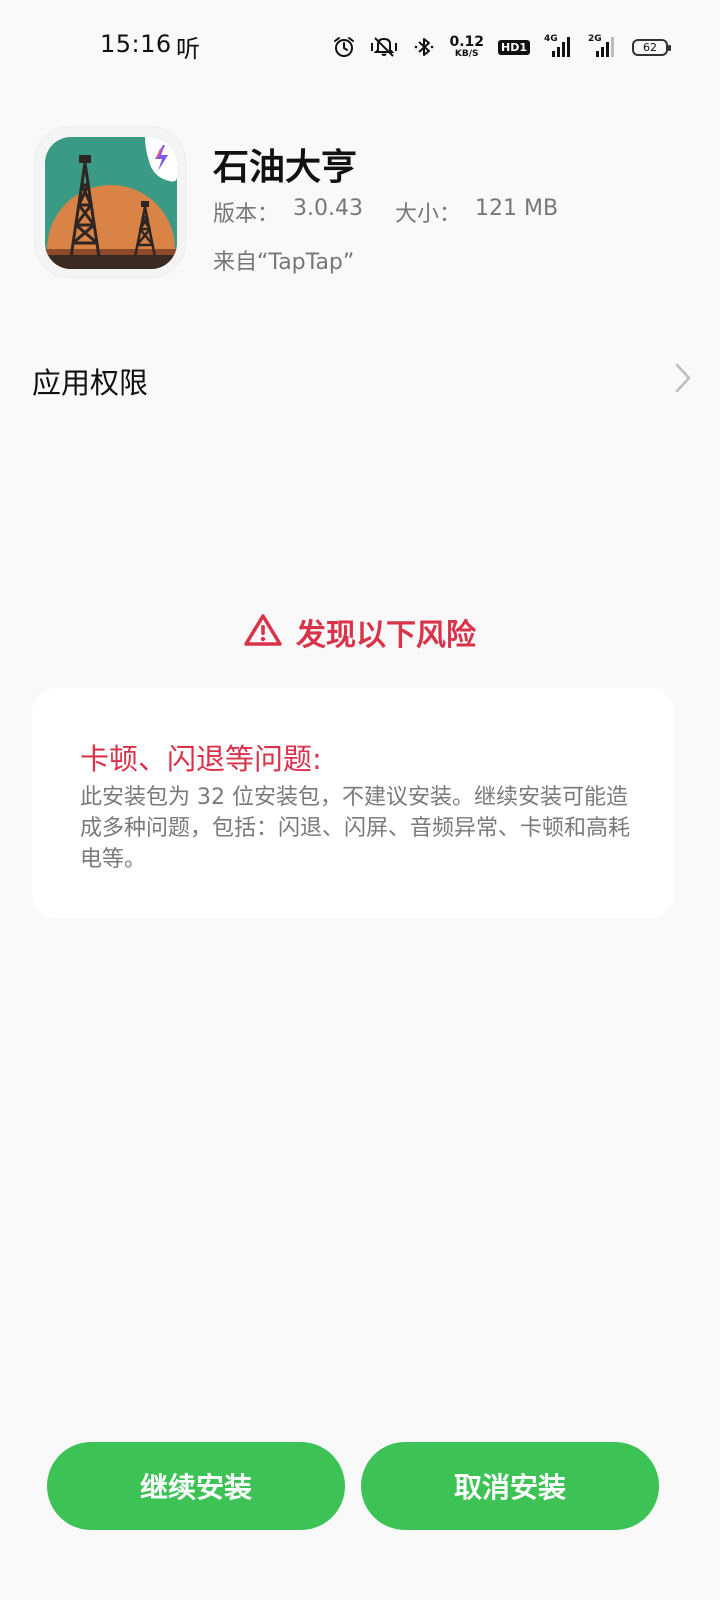 The width and height of the screenshot is (720, 1600). What do you see at coordinates (384, 47) in the screenshot?
I see `vibrate-mute-icon` at bounding box center [384, 47].